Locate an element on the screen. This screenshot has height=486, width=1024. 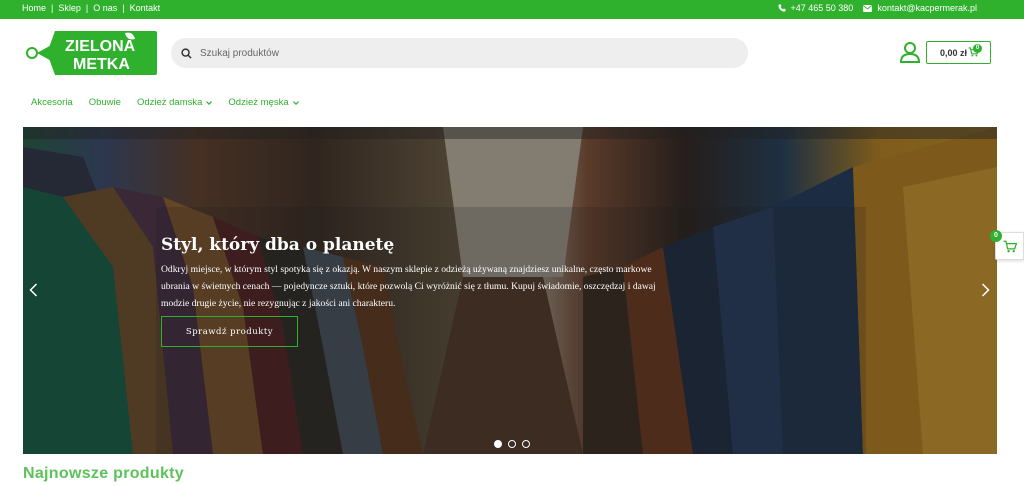
search-icon is located at coordinates (186, 53).